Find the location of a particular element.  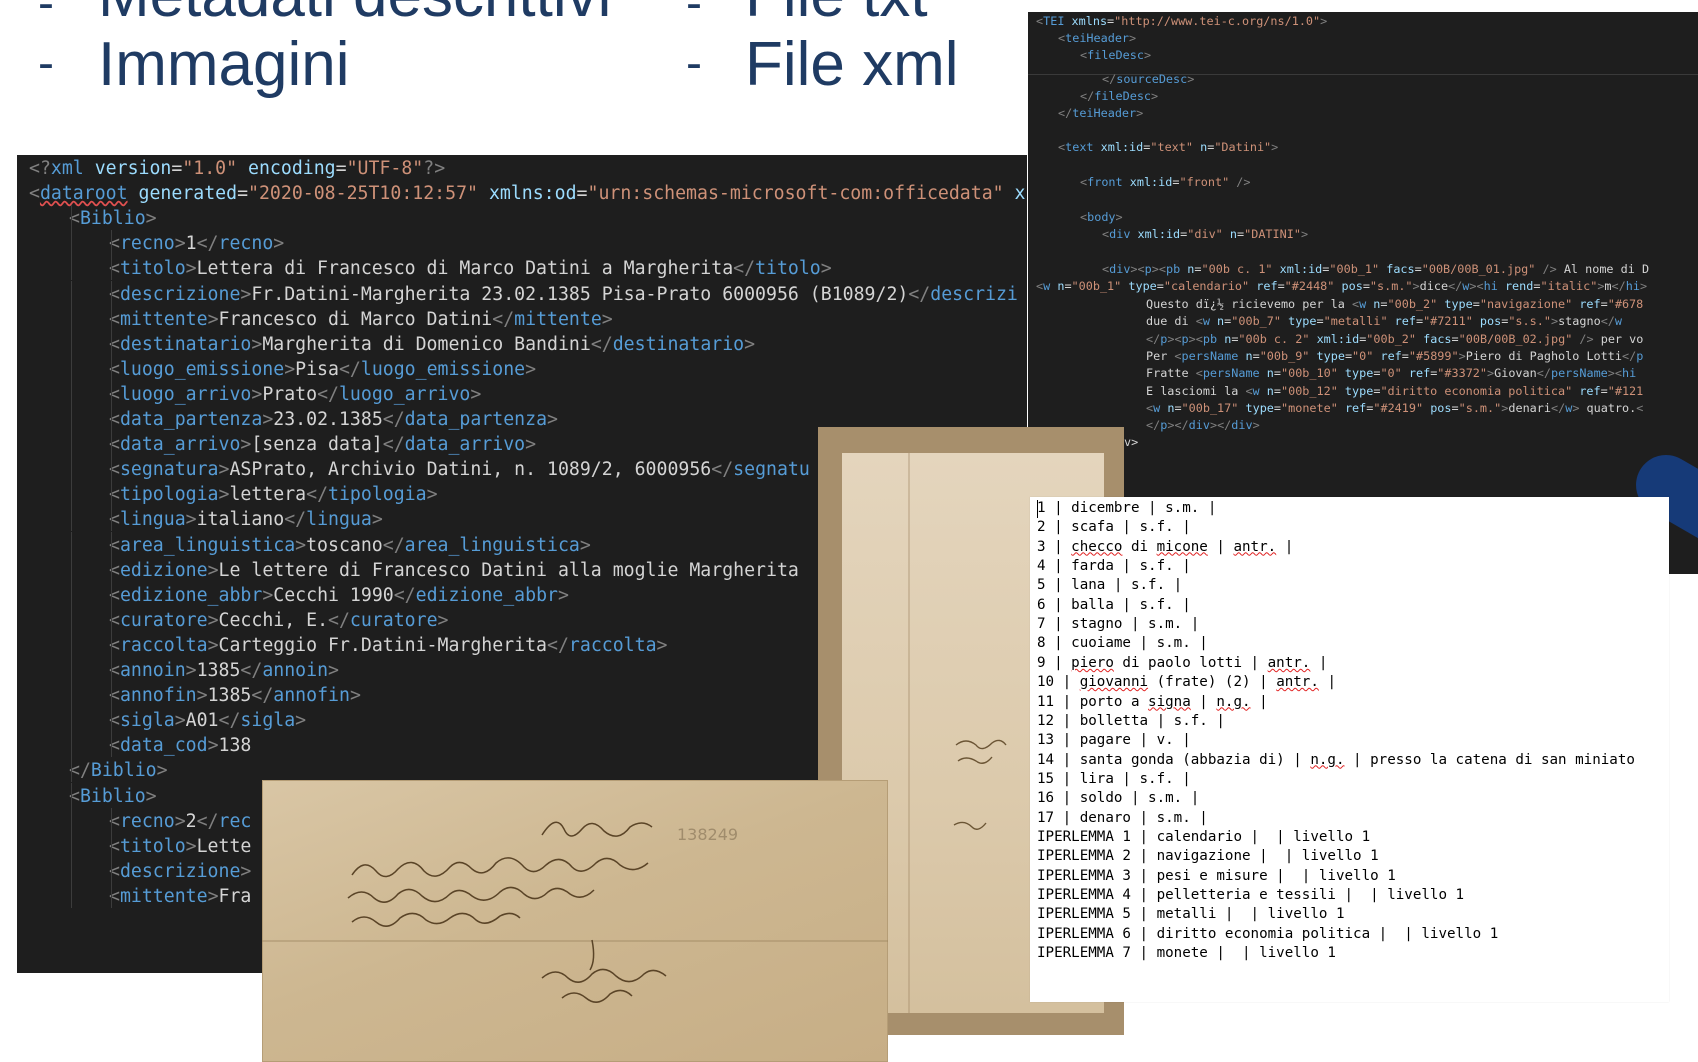

xml-code-line: <recno>2</rec is located at coordinates (180, 821).